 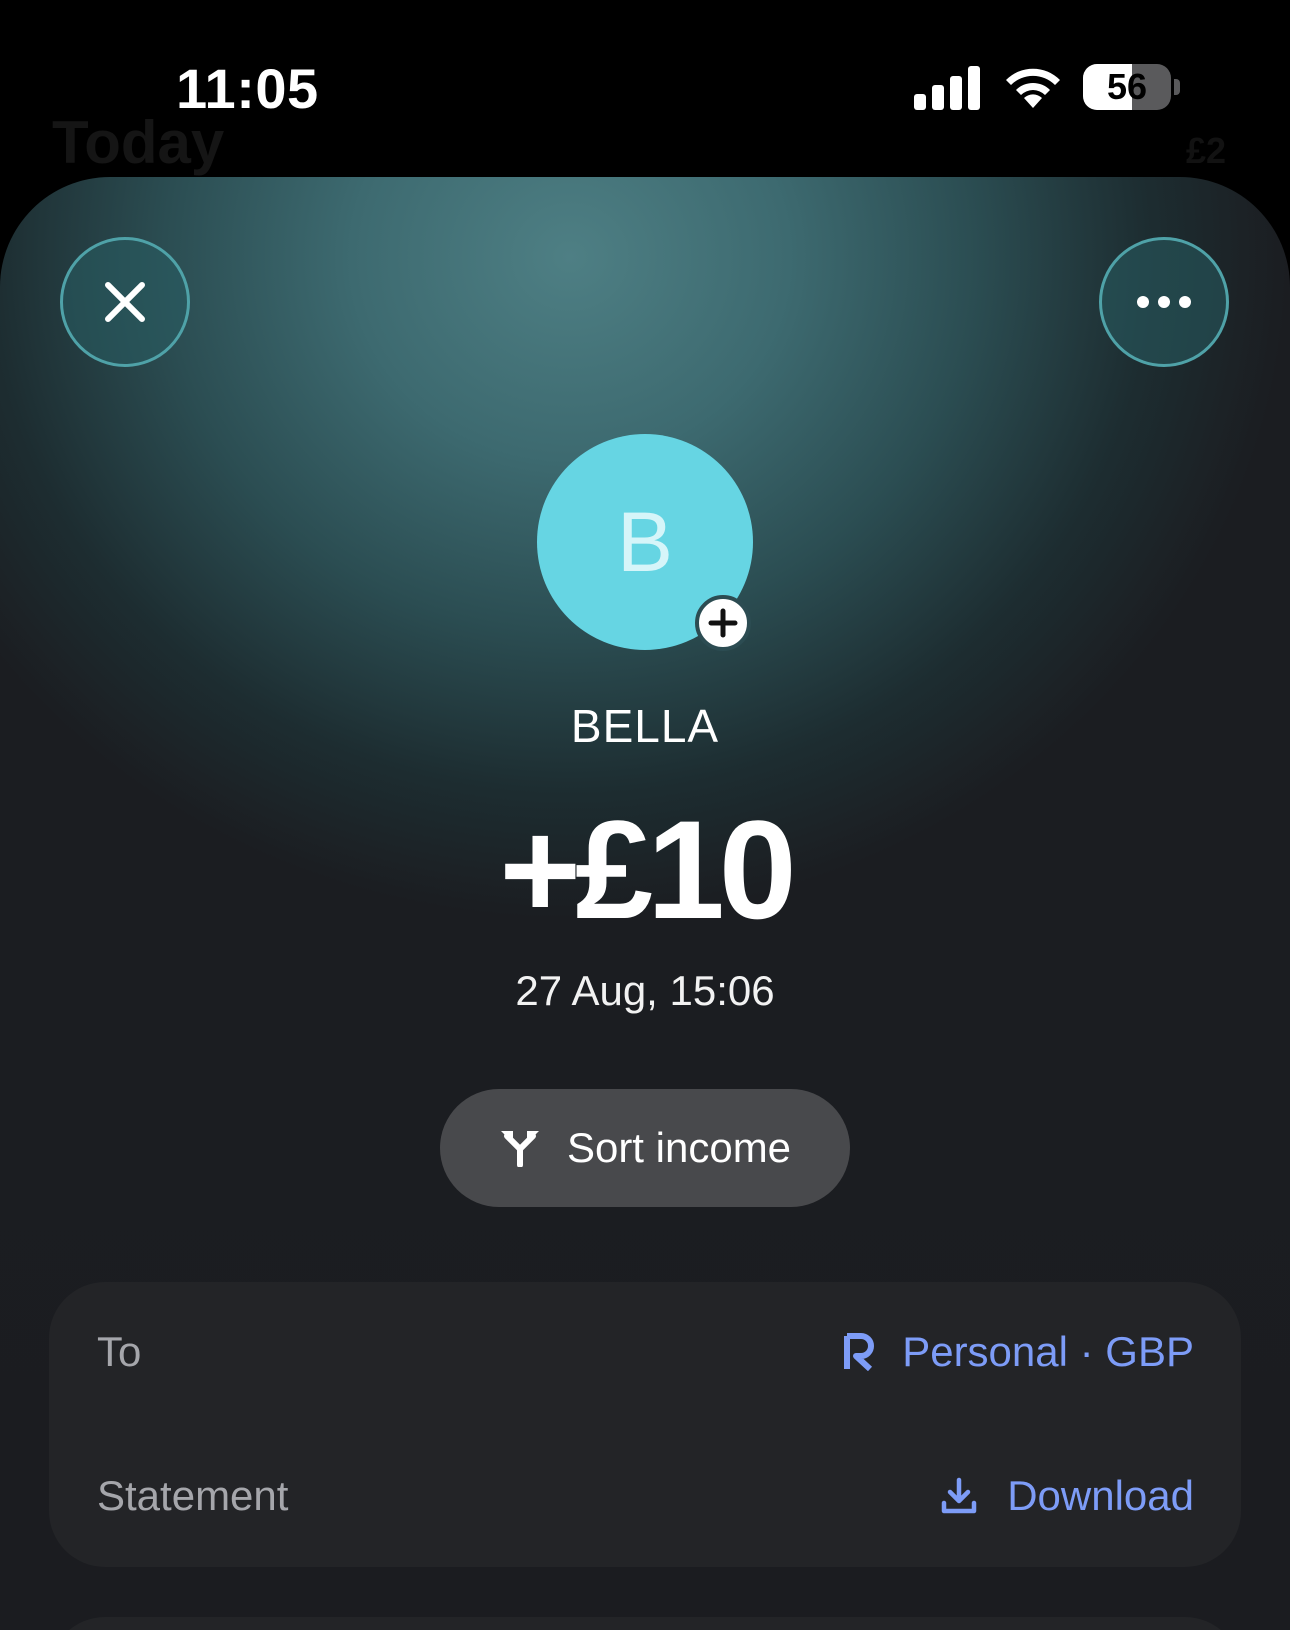 I want to click on add-photo-button, so click(x=723, y=623).